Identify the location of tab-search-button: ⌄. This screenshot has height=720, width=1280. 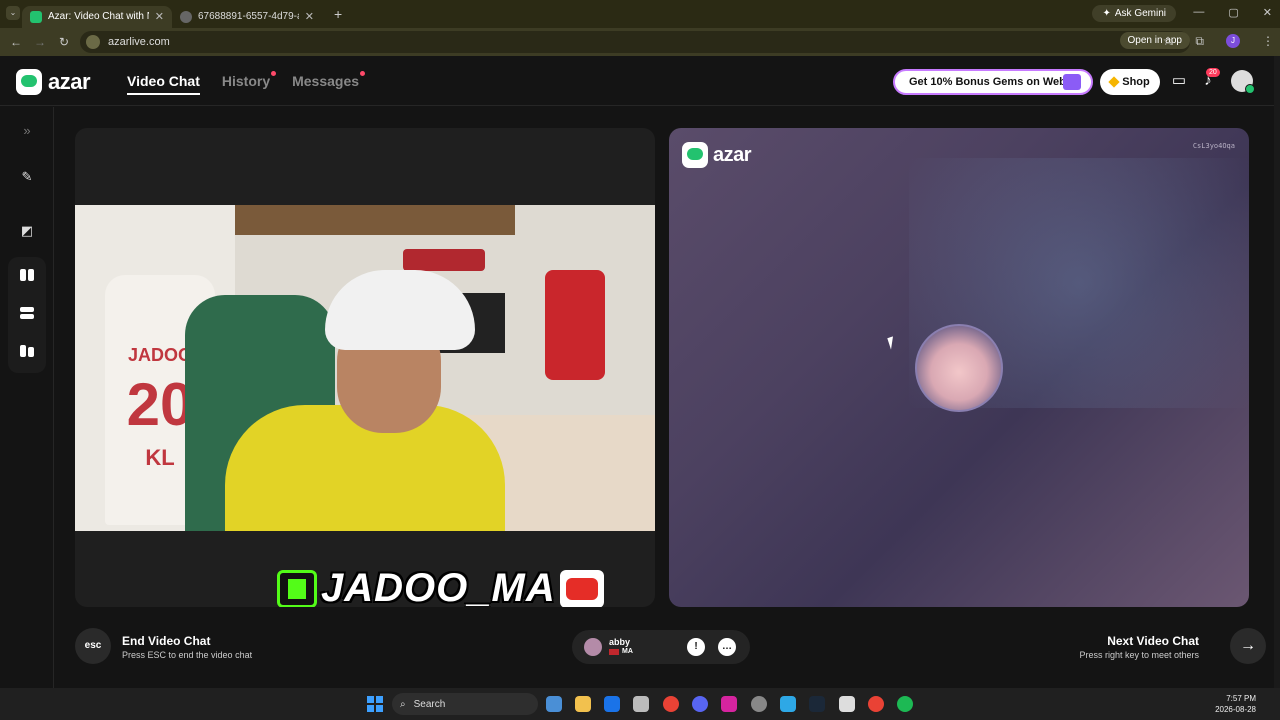
(13, 13).